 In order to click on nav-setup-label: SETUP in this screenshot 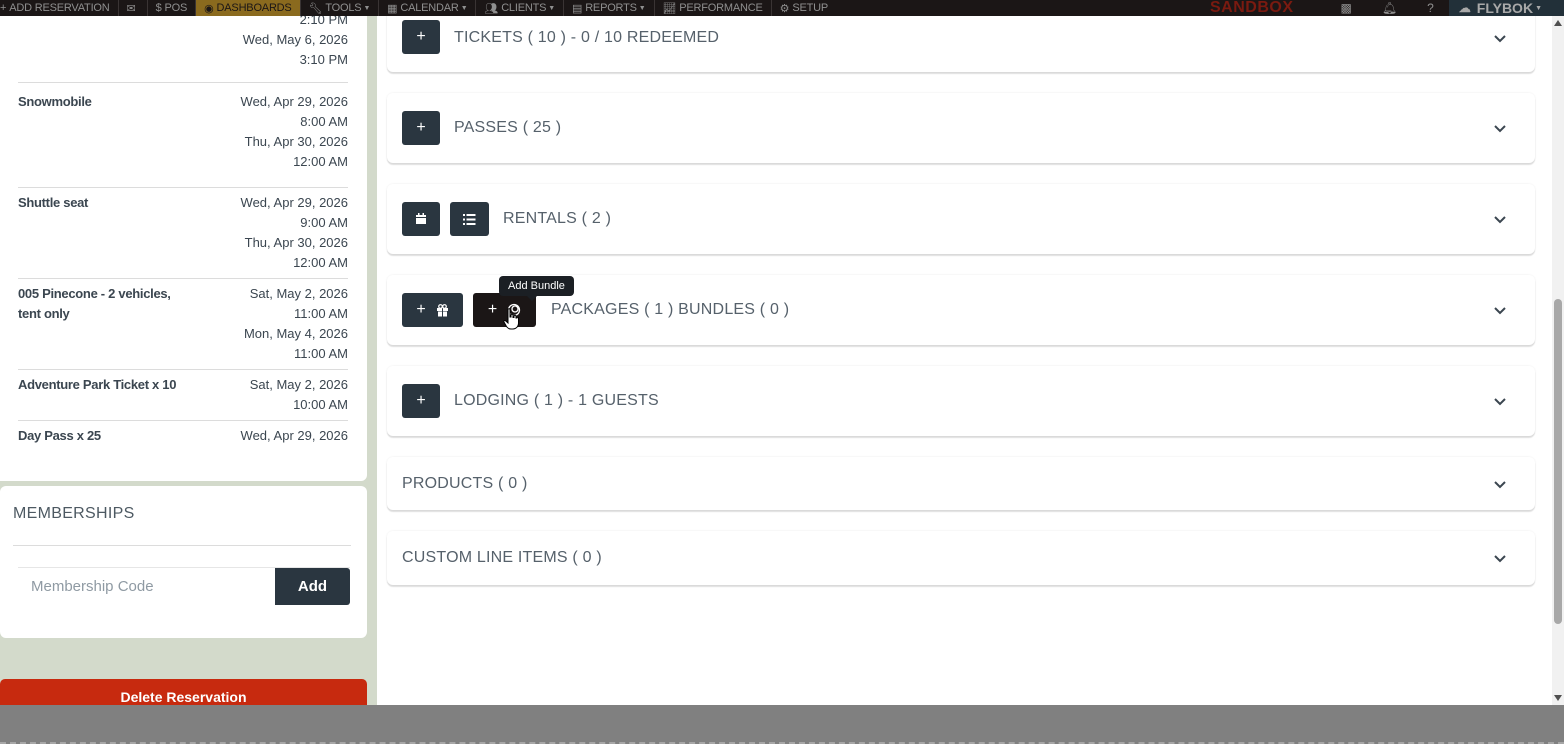, I will do `click(810, 8)`.